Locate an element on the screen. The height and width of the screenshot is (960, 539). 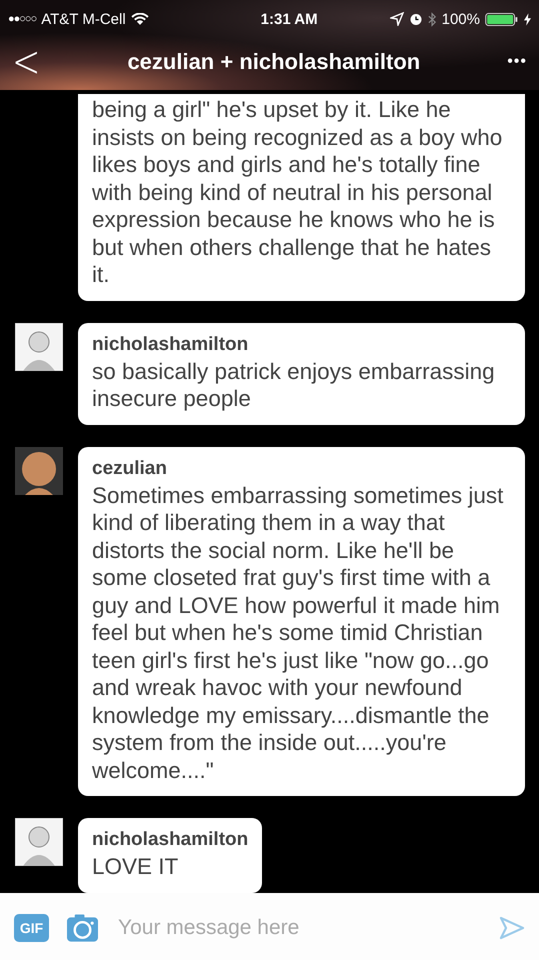
battery-percent: 100% is located at coordinates (461, 19).